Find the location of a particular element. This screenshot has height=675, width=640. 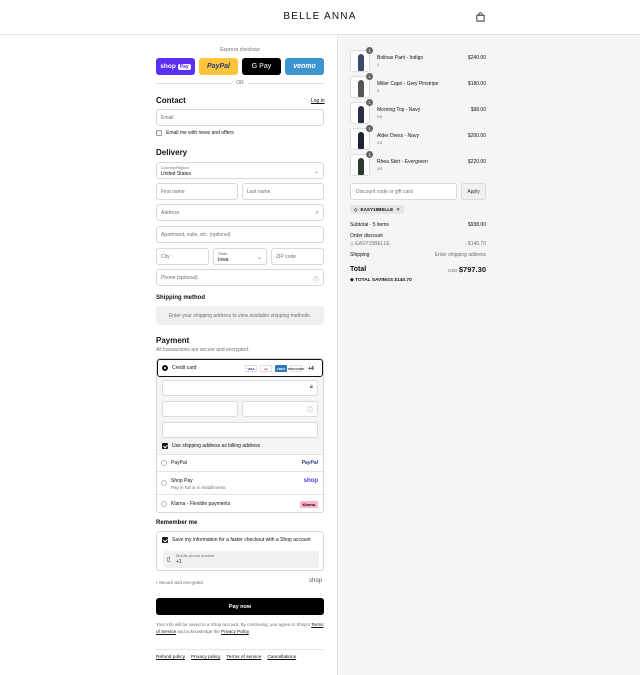

security-code-field: ⓘ is located at coordinates (280, 409).